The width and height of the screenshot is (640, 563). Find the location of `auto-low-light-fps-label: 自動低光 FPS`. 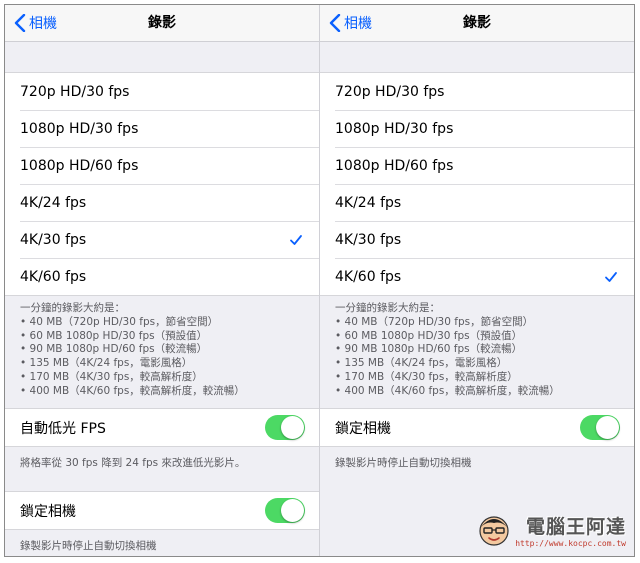

auto-low-light-fps-label: 自動低光 FPS is located at coordinates (63, 428).